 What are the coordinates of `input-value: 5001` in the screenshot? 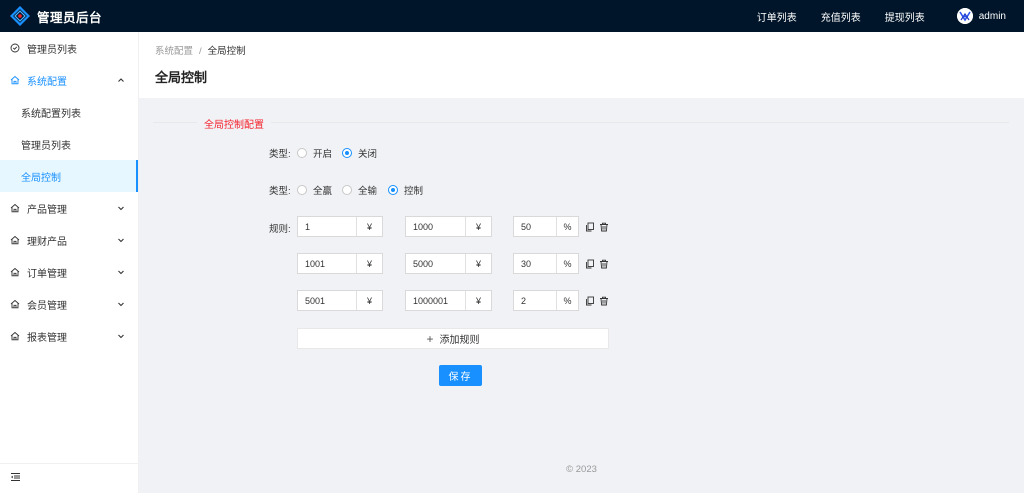 It's located at (315, 300).